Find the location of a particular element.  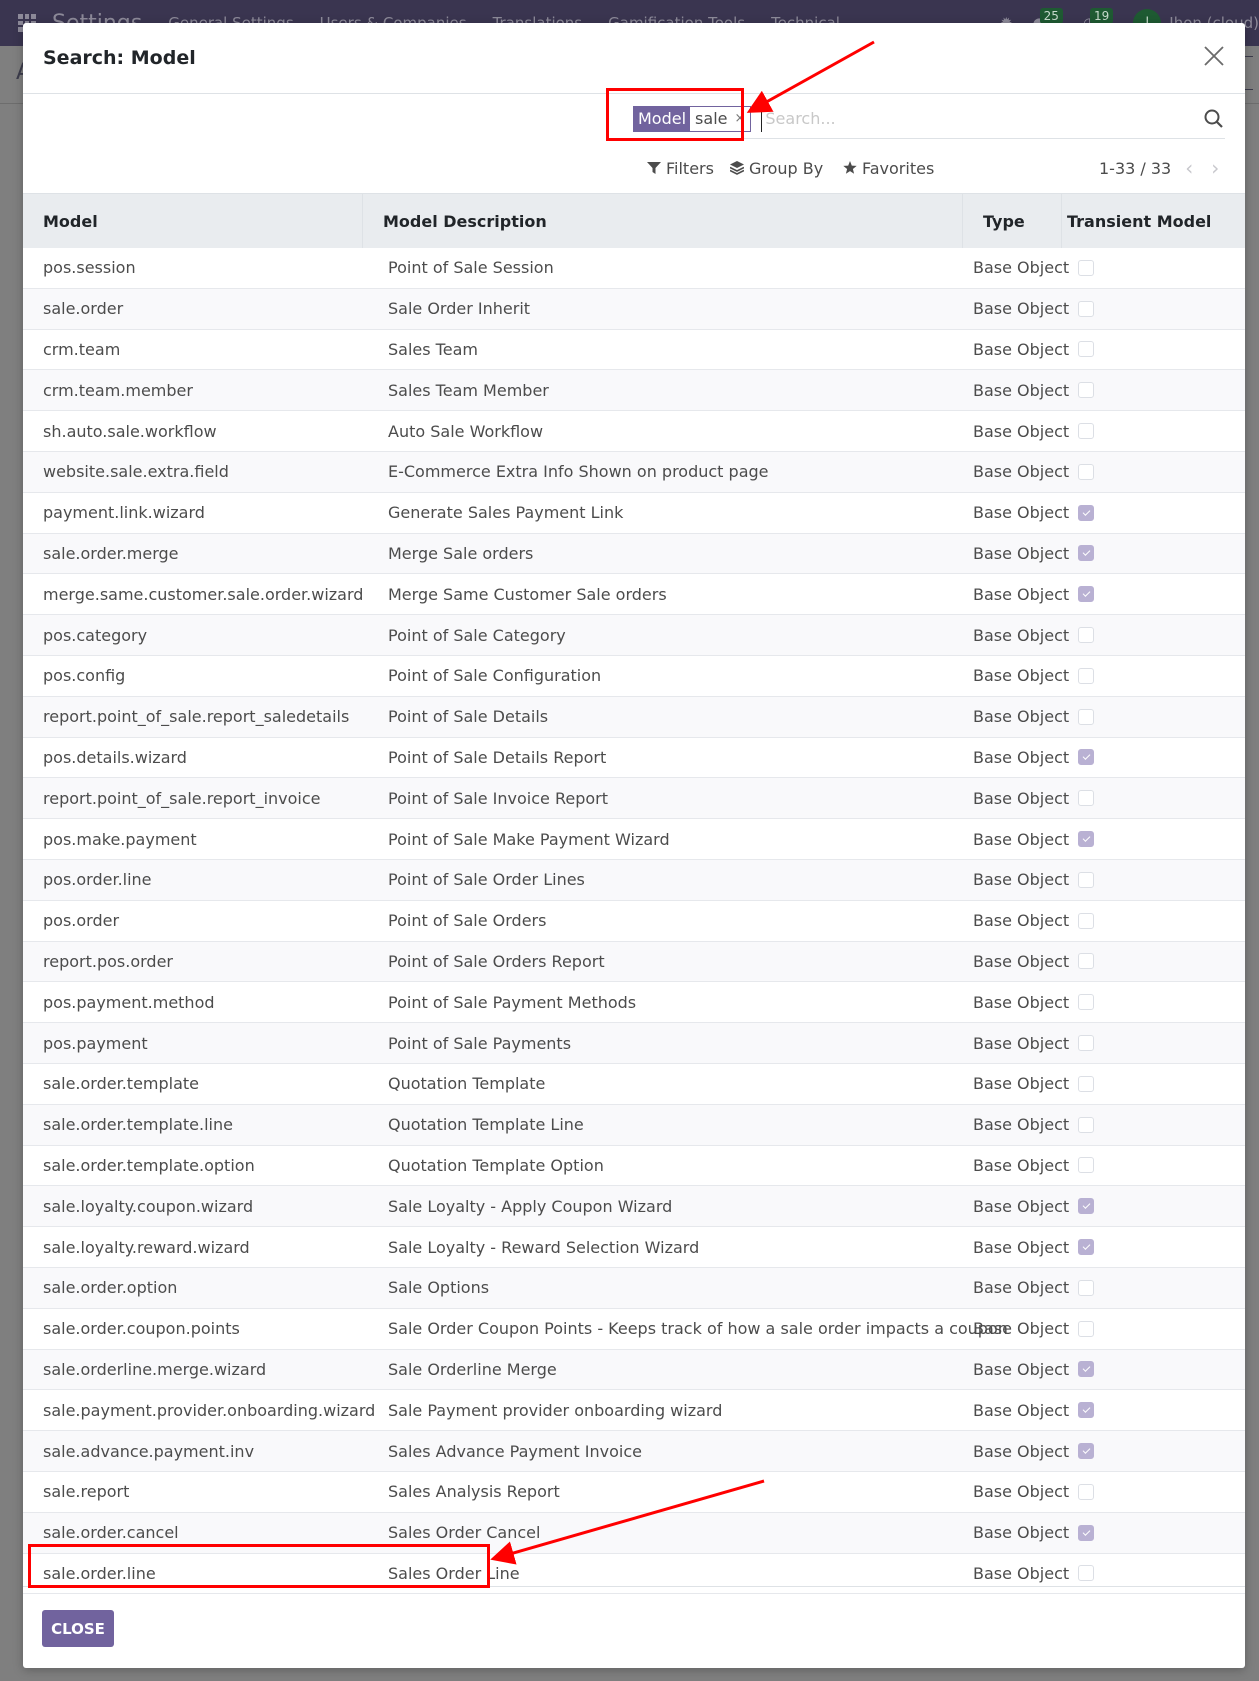

pager-next-icon: › is located at coordinates (1215, 168).